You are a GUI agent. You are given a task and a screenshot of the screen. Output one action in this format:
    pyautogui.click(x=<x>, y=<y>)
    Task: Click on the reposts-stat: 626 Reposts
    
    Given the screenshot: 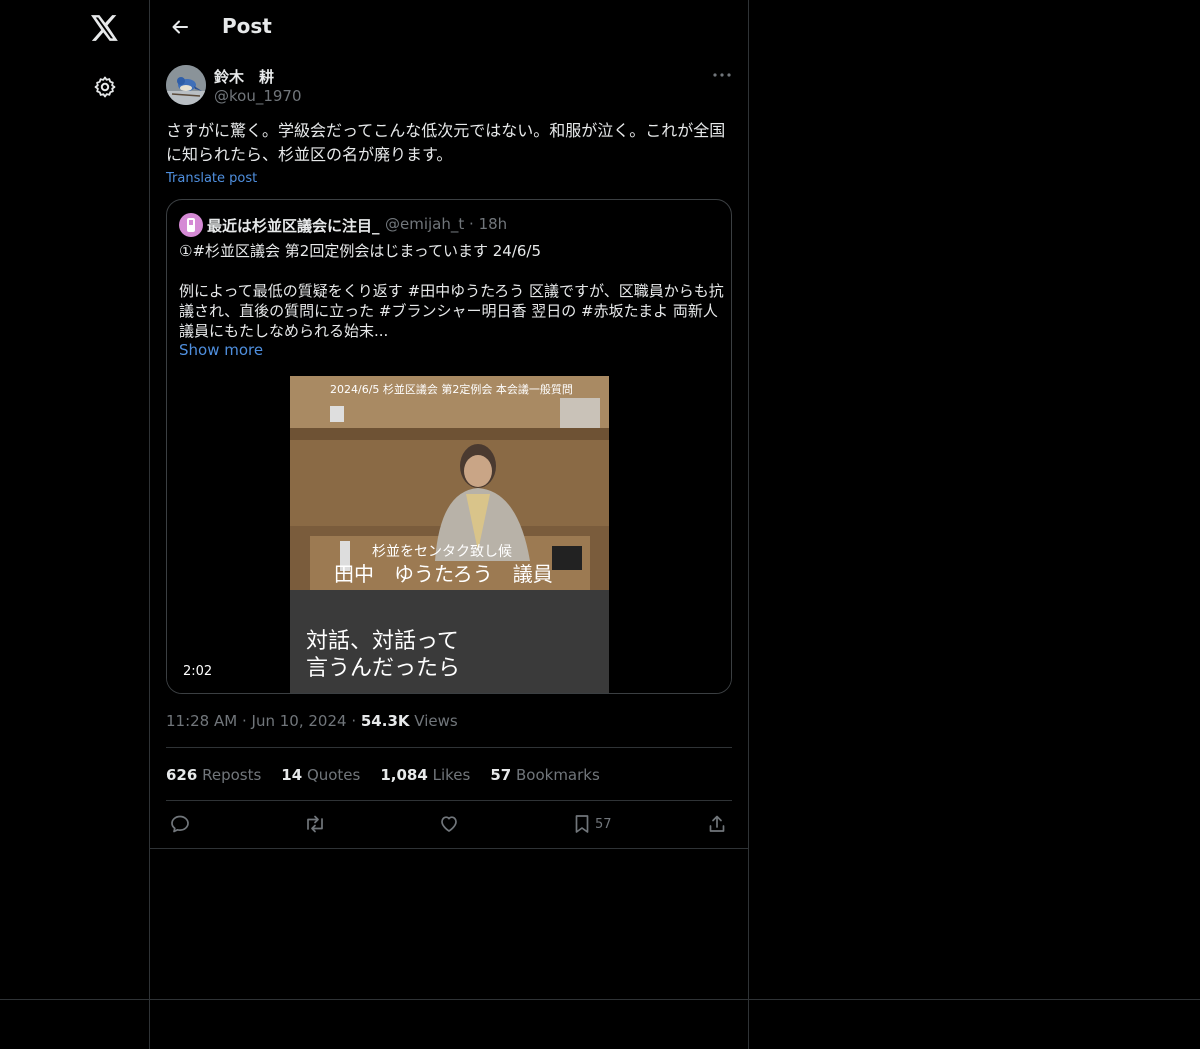 What is the action you would take?
    pyautogui.click(x=213, y=775)
    